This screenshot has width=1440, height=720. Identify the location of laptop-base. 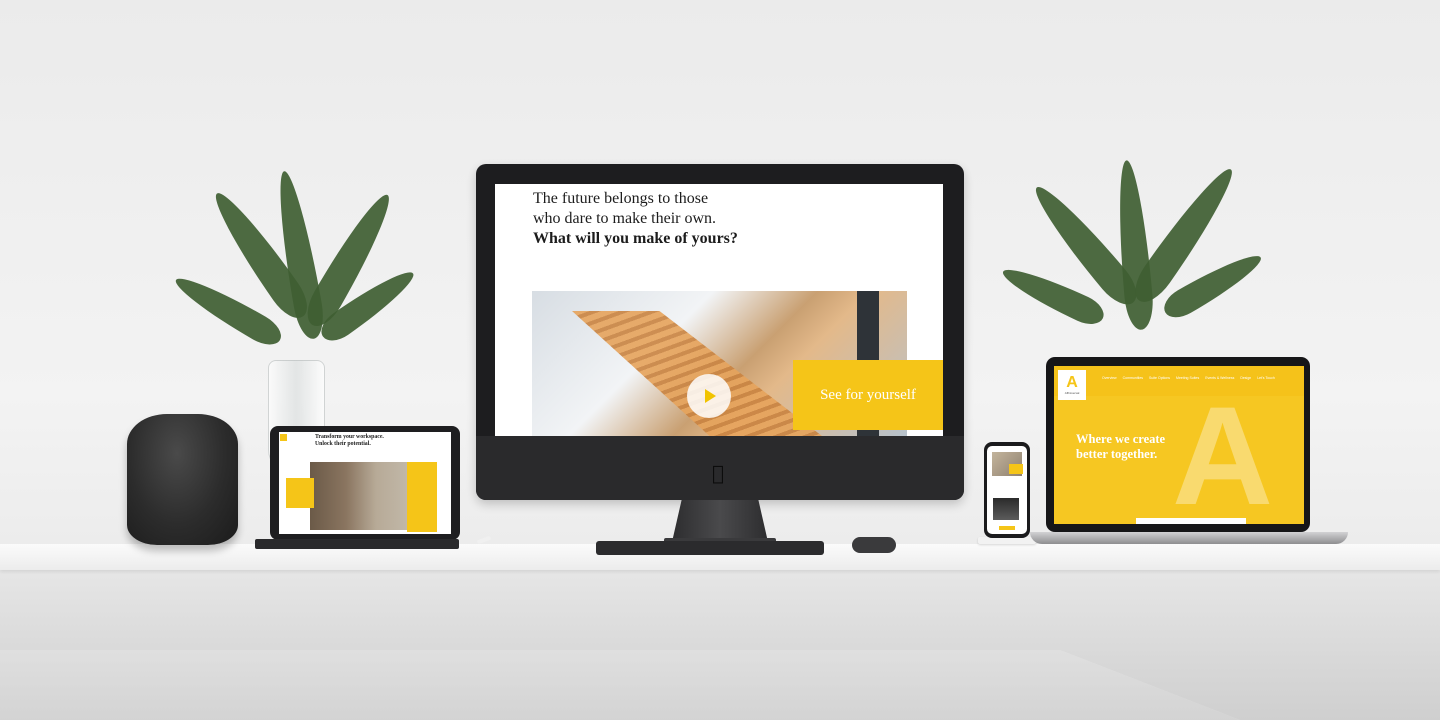
(1189, 538).